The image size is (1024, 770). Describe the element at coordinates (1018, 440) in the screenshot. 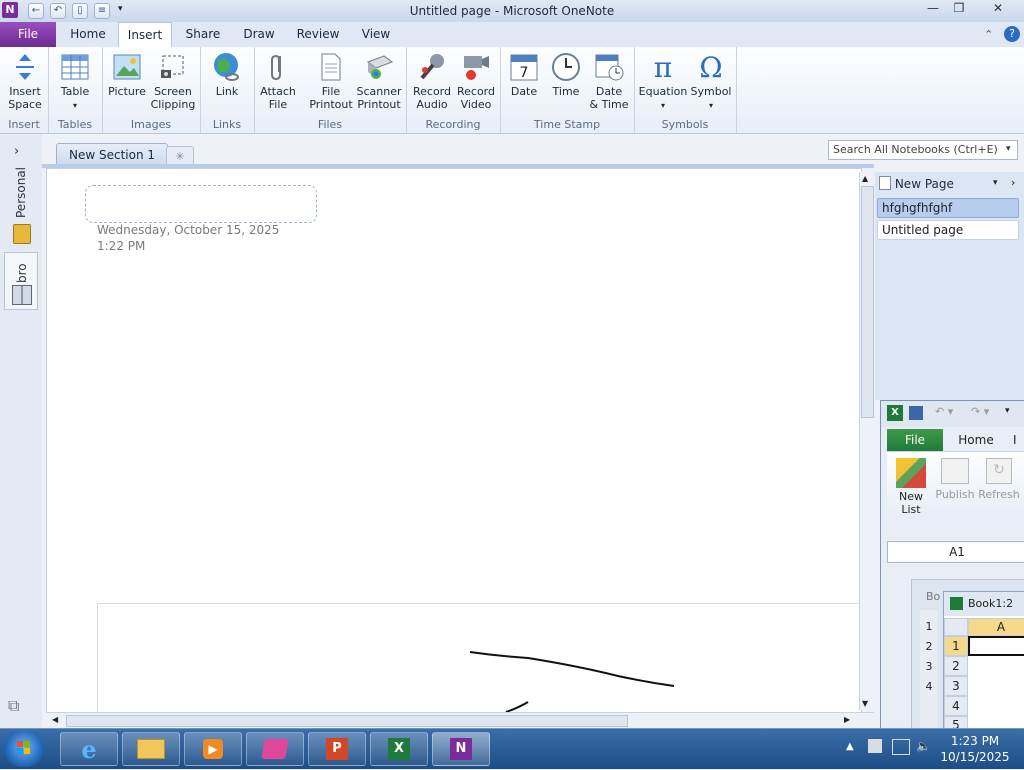

I see `excel-tab-insert: I` at that location.